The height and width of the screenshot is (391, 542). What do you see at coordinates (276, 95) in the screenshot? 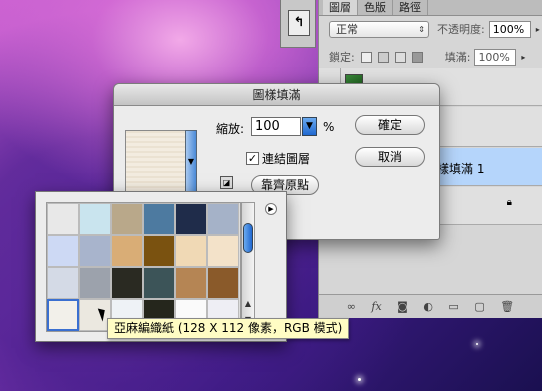
I see `dialog-title: 圖樣填滿` at bounding box center [276, 95].